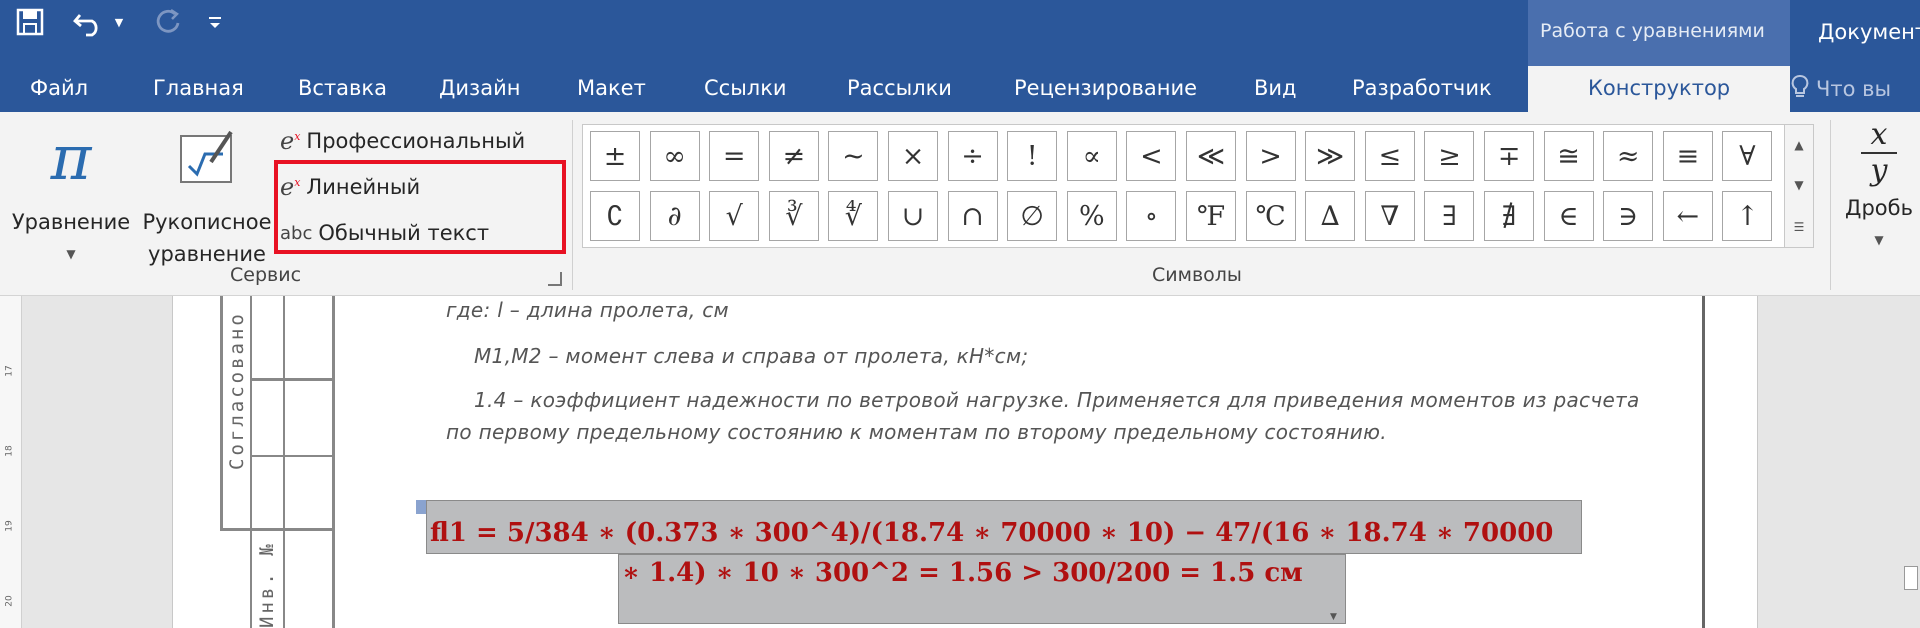 The image size is (1920, 628). Describe the element at coordinates (1628, 216) in the screenshot. I see `symbol-button: ∋` at that location.